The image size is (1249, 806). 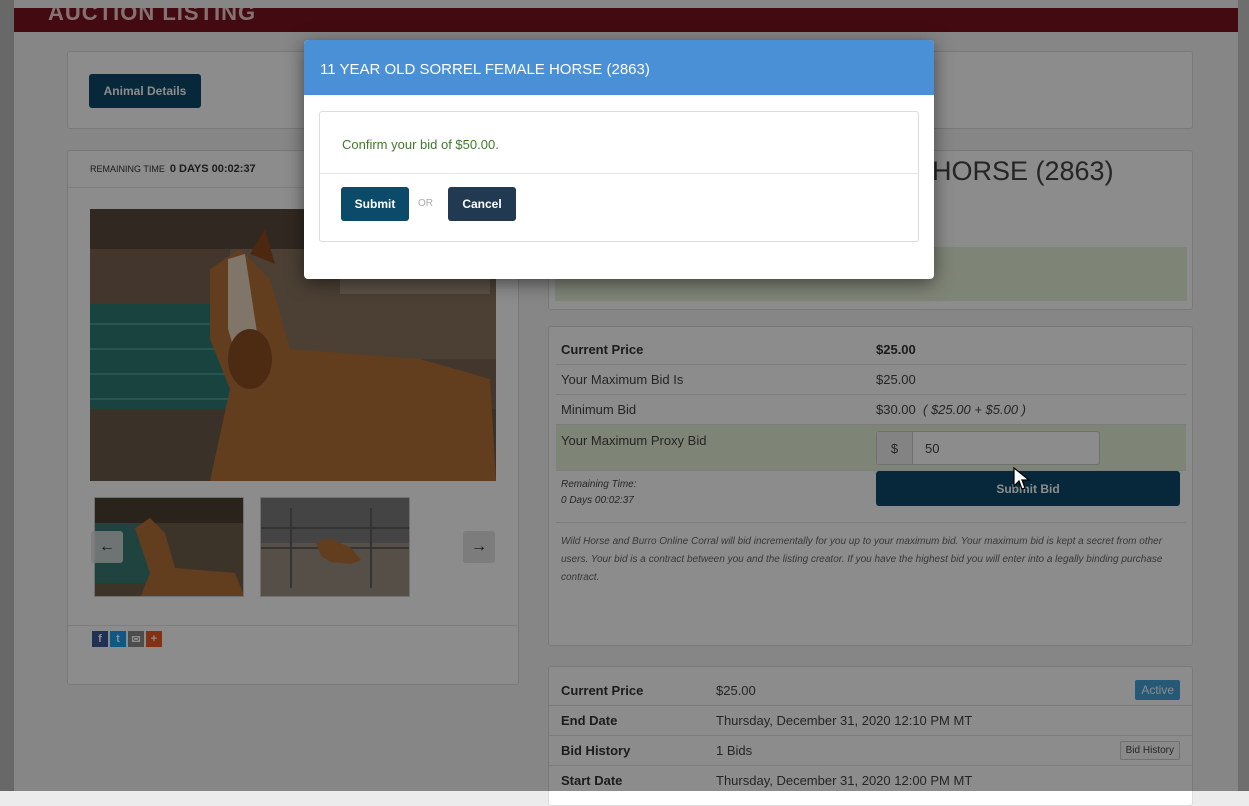 What do you see at coordinates (619, 67) in the screenshot?
I see `modal-title: 11 YEAR OLD SORREL FEMALE HORSE (2863)` at bounding box center [619, 67].